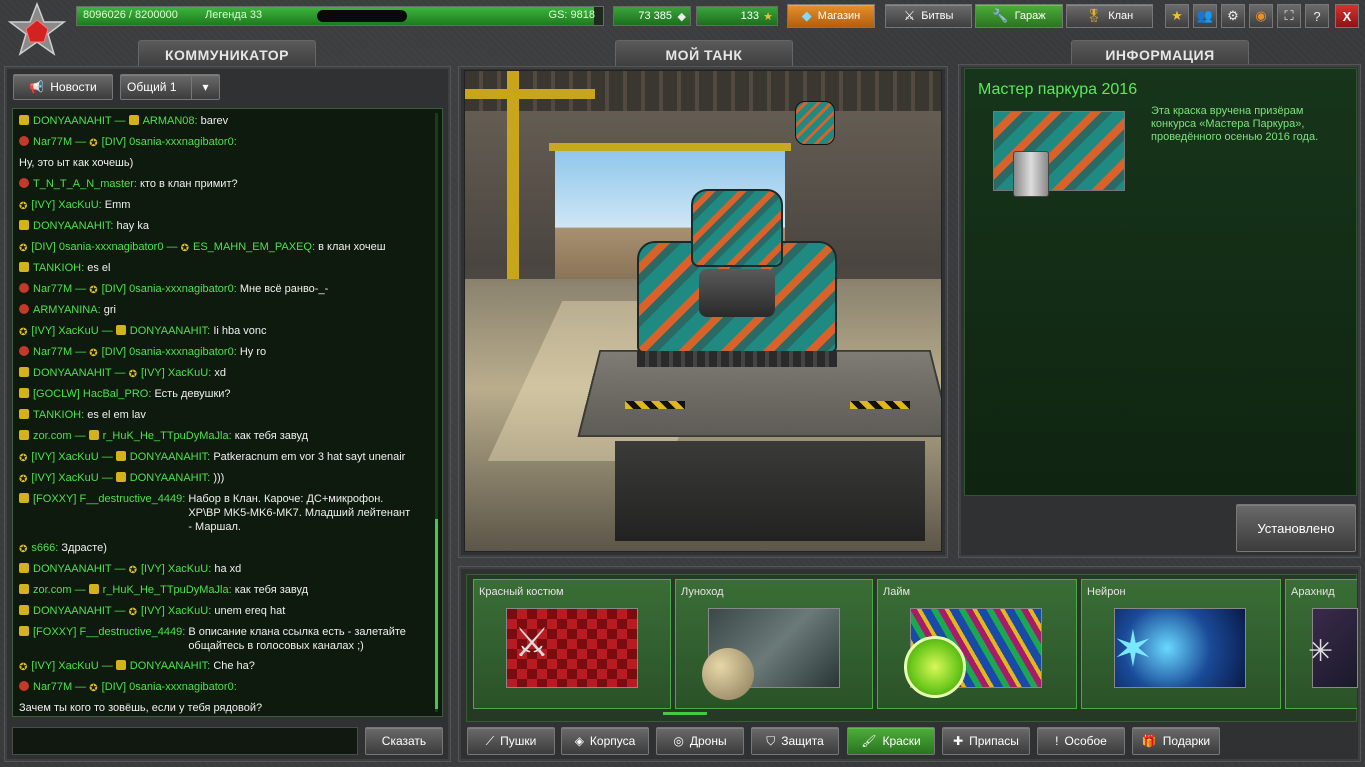 The height and width of the screenshot is (767, 1365). Describe the element at coordinates (63, 87) in the screenshot. I see `news-button: 📢 Новости` at that location.